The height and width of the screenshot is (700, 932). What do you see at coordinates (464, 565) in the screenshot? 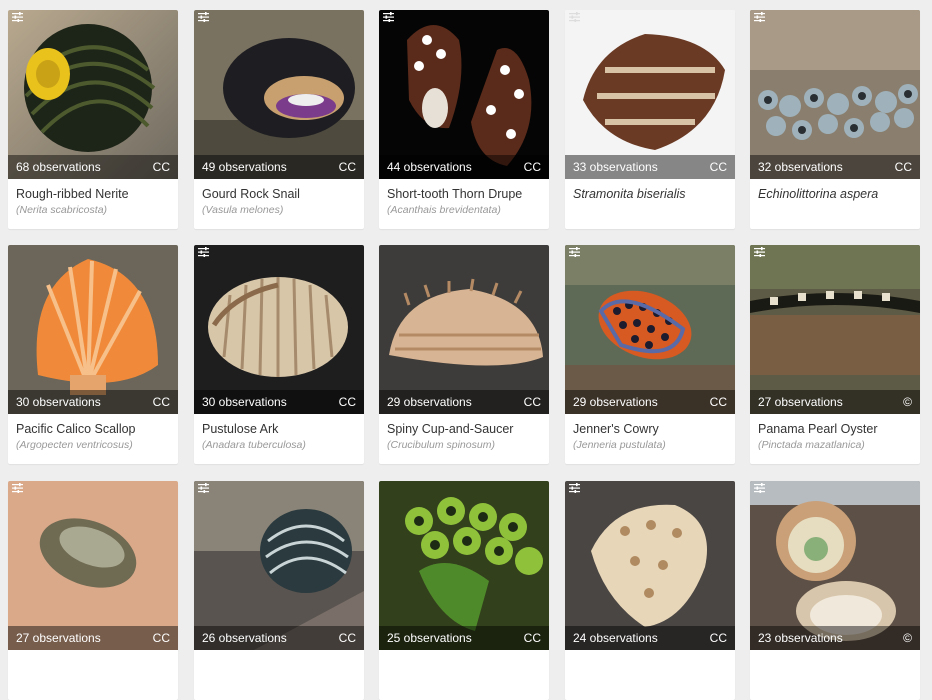
I see `species-photo: 25 observations CC` at bounding box center [464, 565].